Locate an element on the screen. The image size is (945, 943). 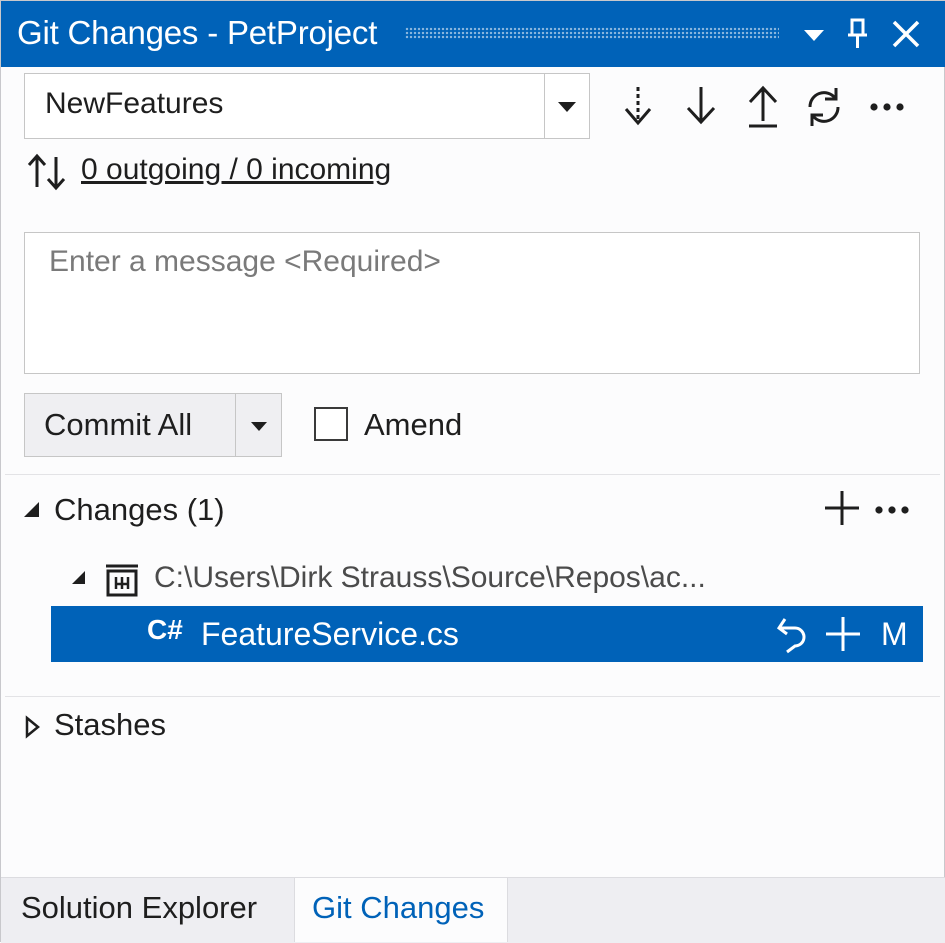
pull-icon is located at coordinates (701, 106).